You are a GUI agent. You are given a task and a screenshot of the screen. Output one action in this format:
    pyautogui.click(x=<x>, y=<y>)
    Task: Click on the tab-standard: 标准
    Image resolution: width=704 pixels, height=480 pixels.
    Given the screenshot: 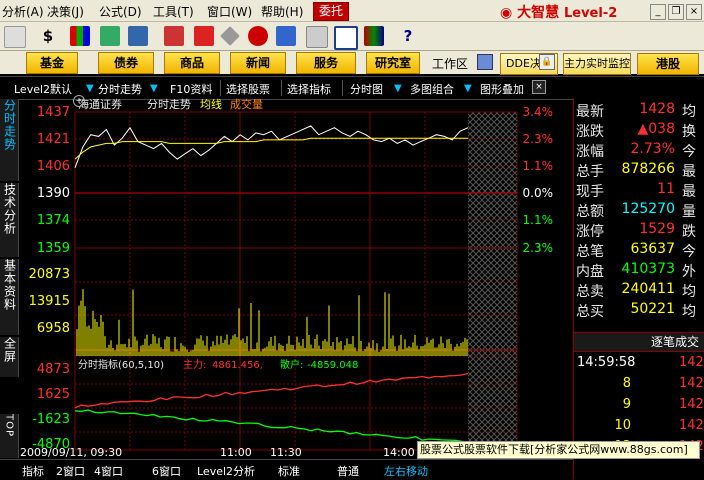 What is the action you would take?
    pyautogui.click(x=289, y=471)
    